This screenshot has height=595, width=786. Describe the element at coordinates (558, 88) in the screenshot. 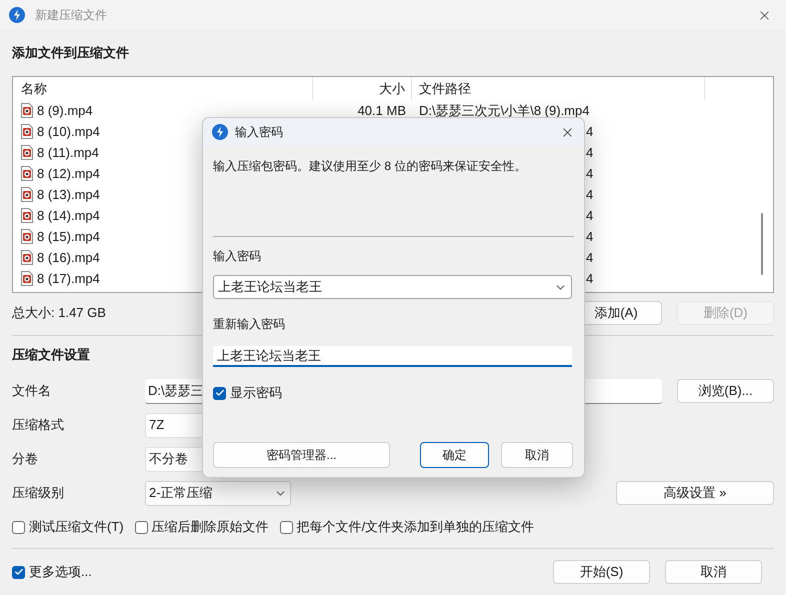

I see `column-header: 文件路径` at that location.